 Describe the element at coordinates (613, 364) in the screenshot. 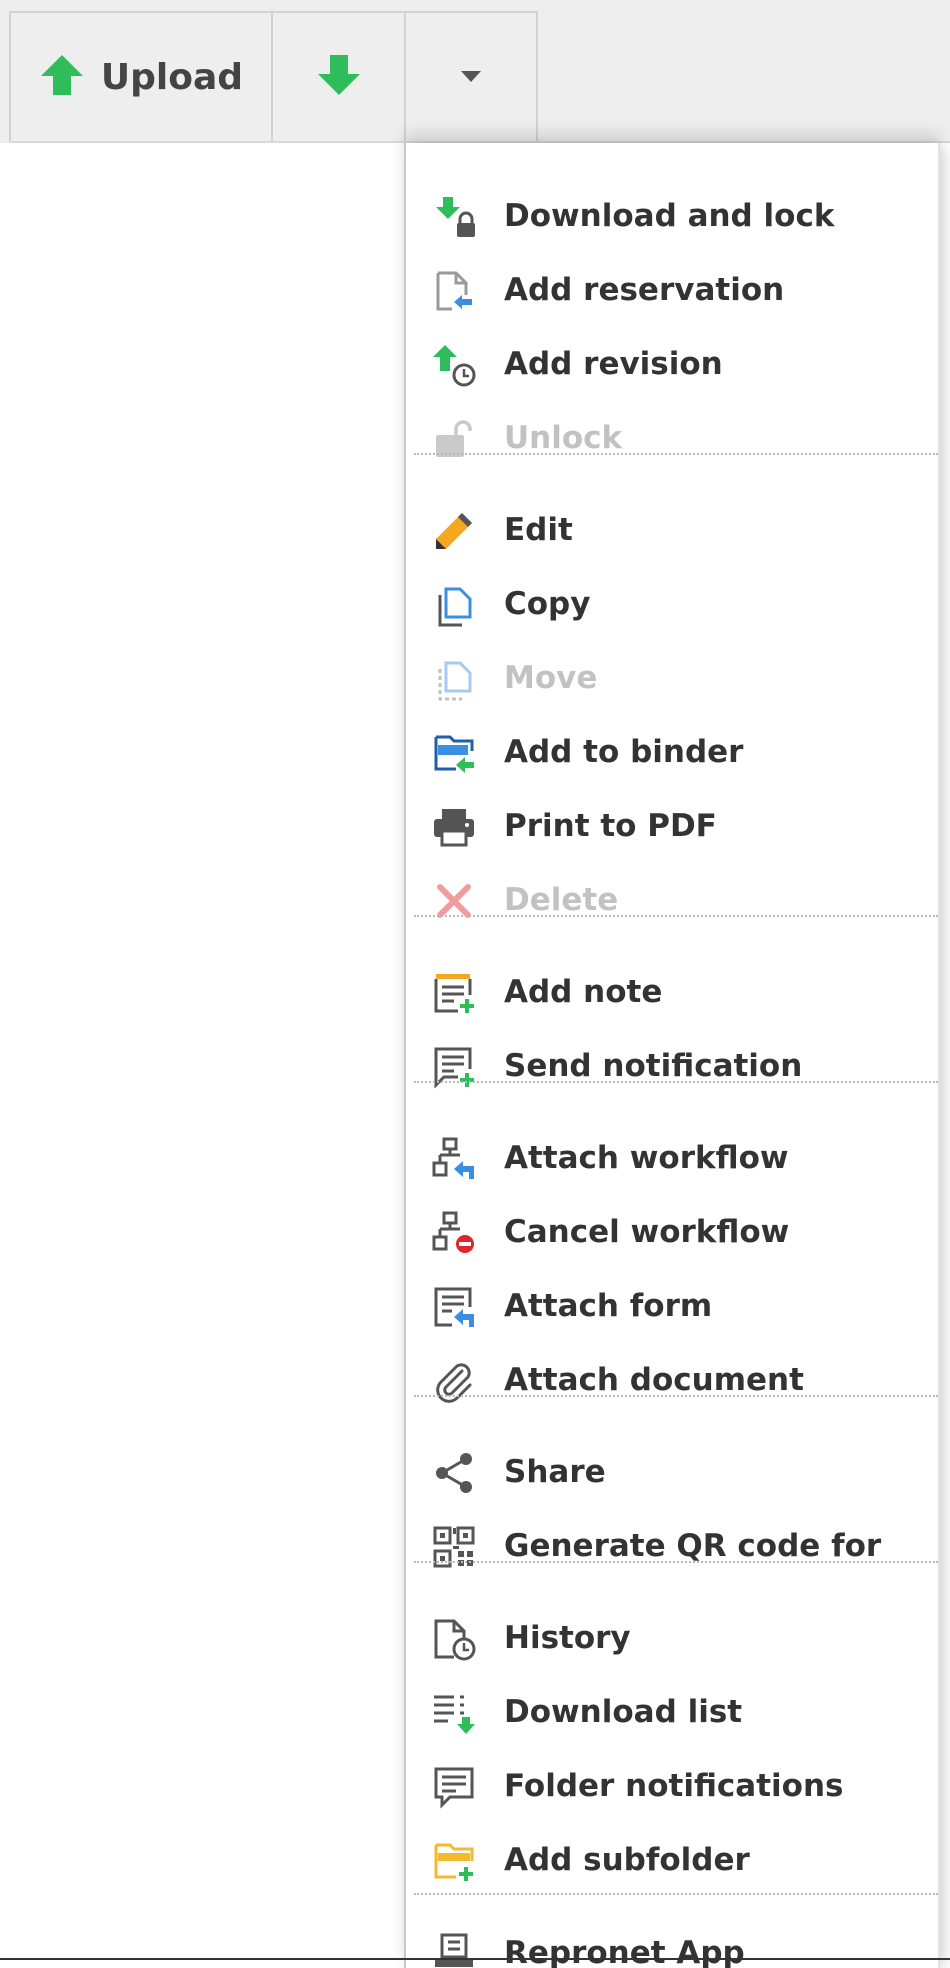

I see `menu-item-label: Add revision` at that location.